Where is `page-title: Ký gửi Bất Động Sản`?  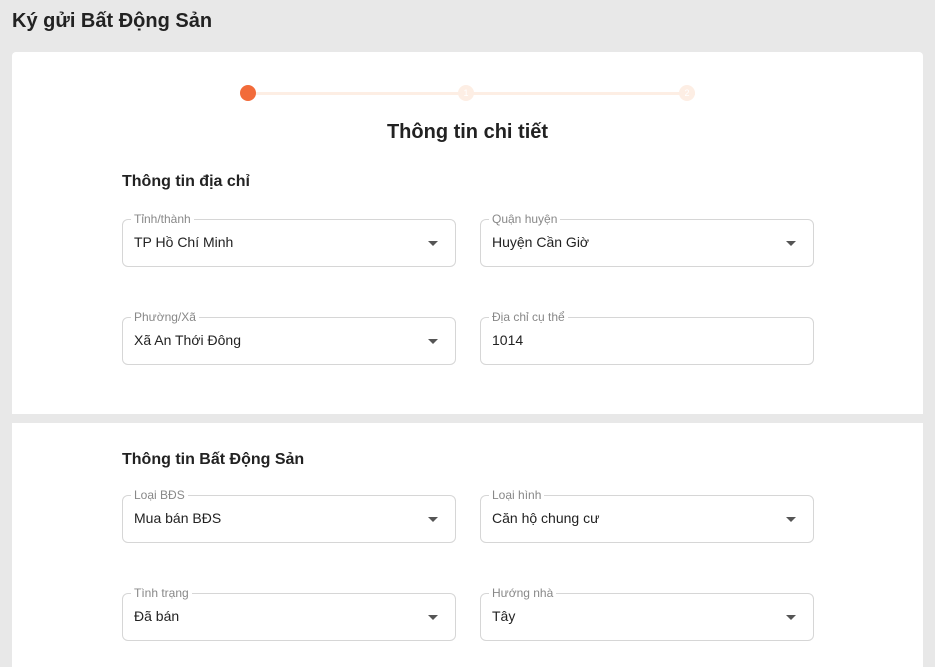 page-title: Ký gửi Bất Động Sản is located at coordinates (112, 21).